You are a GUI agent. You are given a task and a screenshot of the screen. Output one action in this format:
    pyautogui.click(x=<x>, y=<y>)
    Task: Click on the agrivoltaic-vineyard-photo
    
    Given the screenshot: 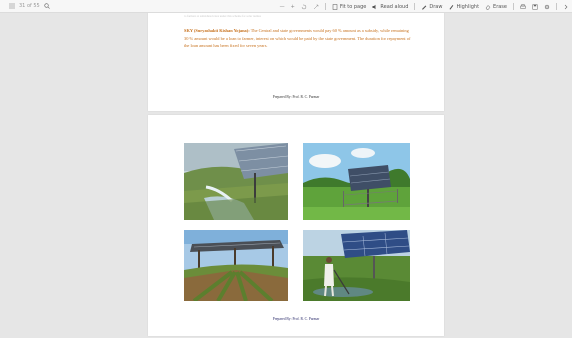 What is the action you would take?
    pyautogui.click(x=236, y=265)
    